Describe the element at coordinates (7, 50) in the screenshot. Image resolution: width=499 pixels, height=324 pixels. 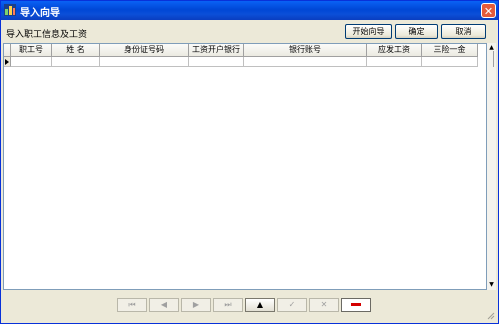
I see `indicator-header` at that location.